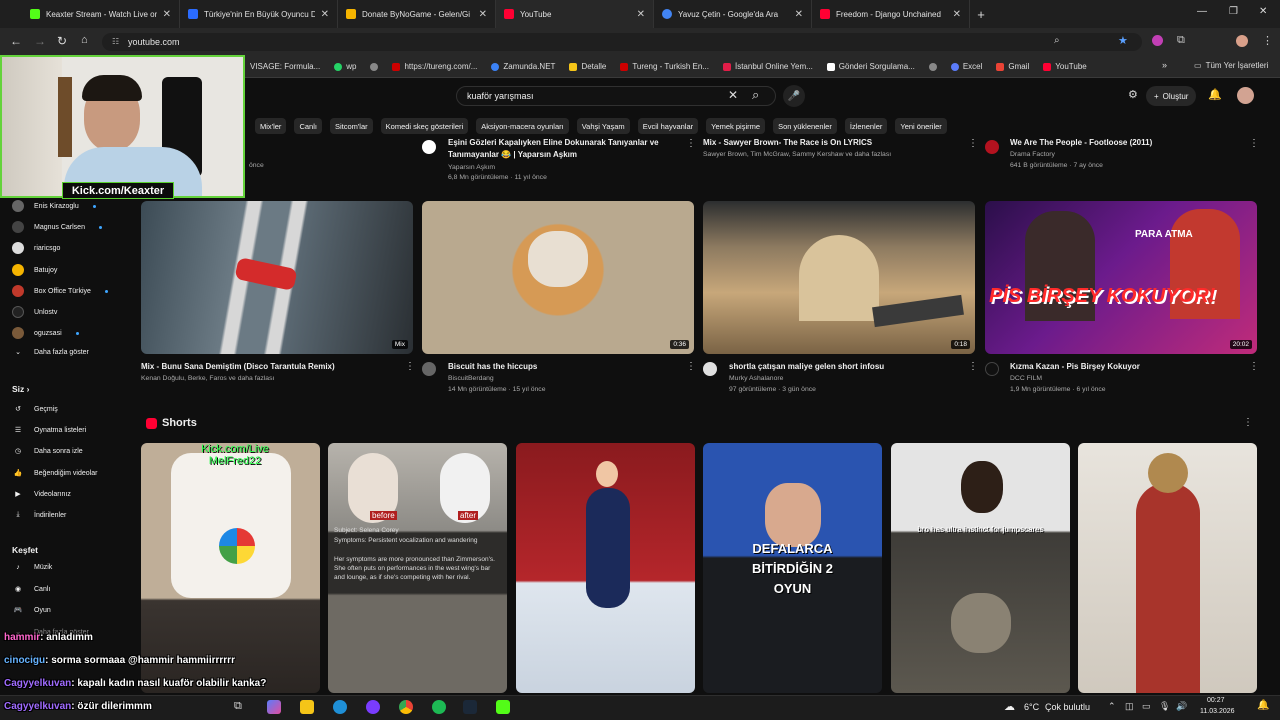 This screenshot has height=720, width=1280. Describe the element at coordinates (805, 126) in the screenshot. I see `chip-recent: Son yüklenenler` at that location.